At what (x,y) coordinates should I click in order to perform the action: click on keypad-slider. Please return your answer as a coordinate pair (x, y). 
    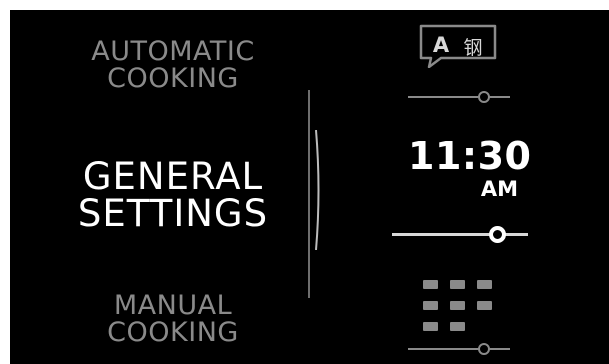
    Looking at the image, I should click on (459, 349).